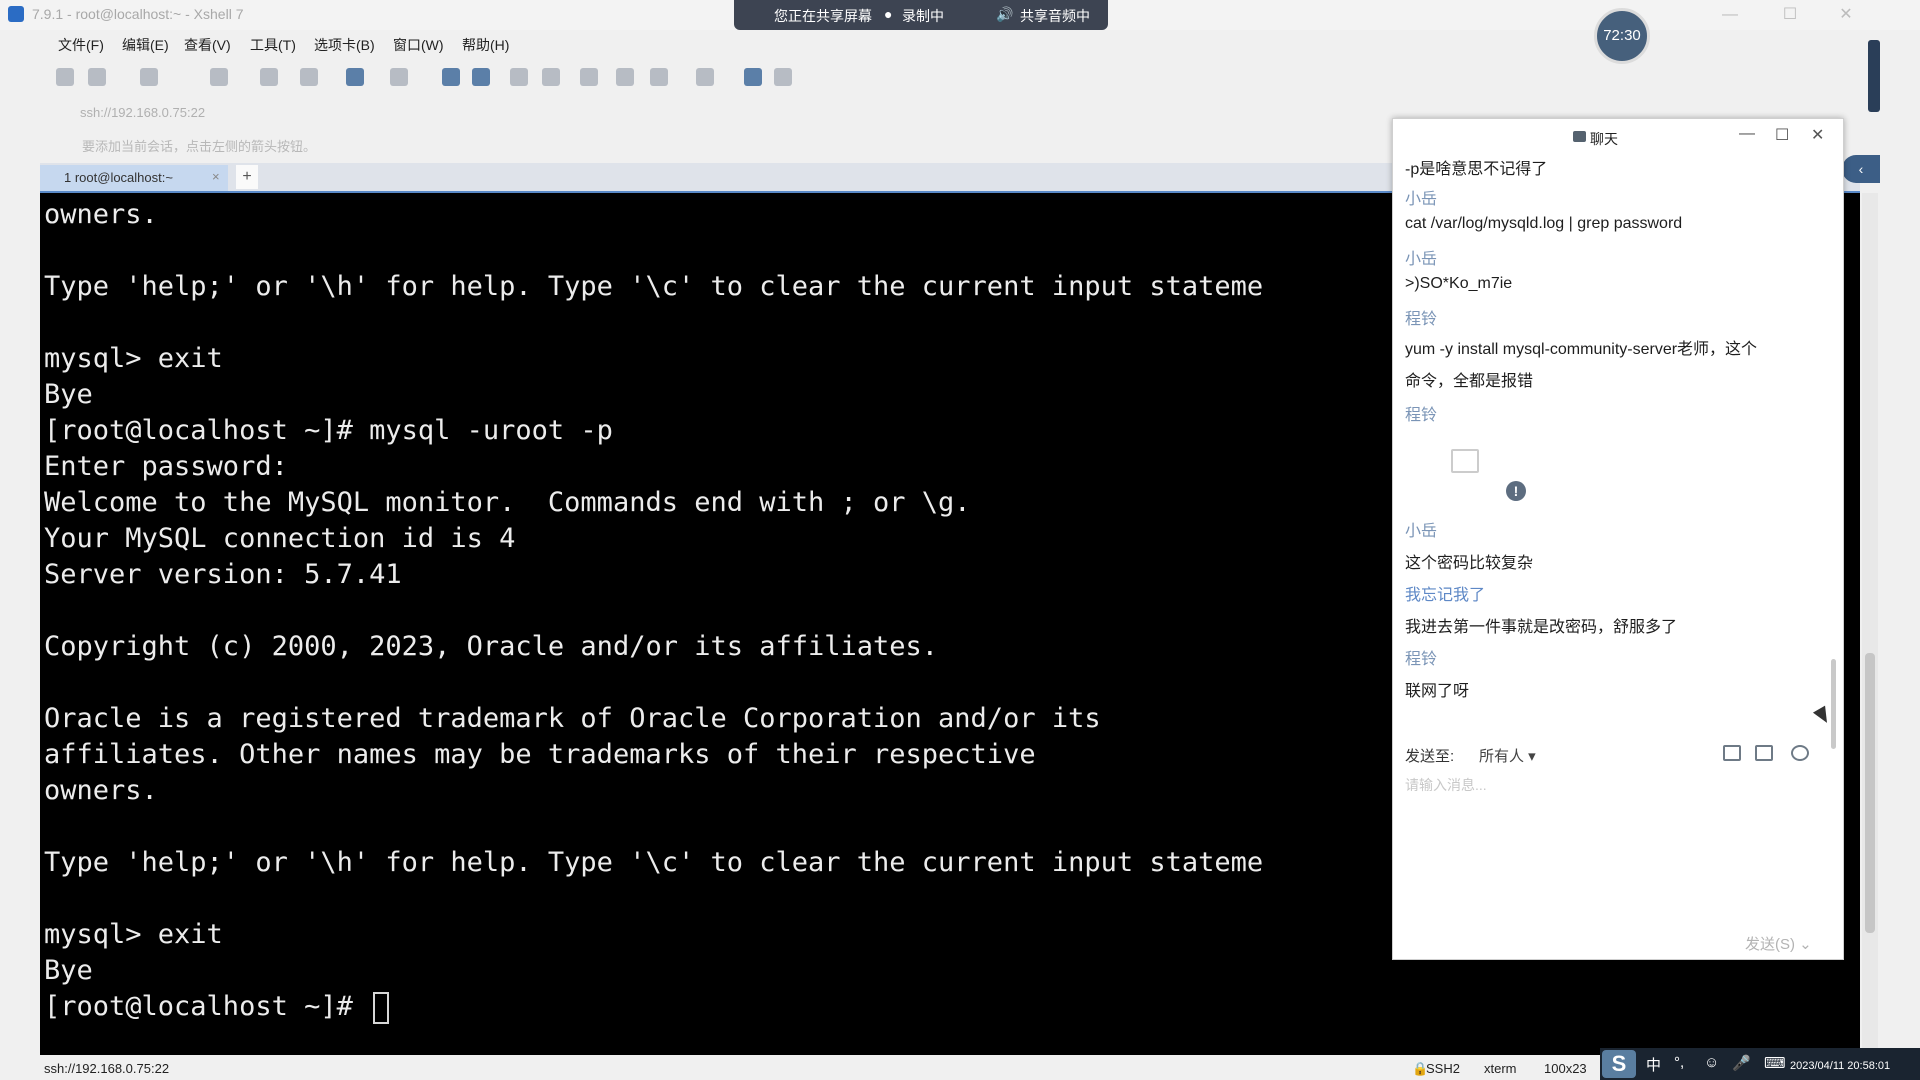 The height and width of the screenshot is (1080, 1920). What do you see at coordinates (625, 77) in the screenshot?
I see `script-icon` at bounding box center [625, 77].